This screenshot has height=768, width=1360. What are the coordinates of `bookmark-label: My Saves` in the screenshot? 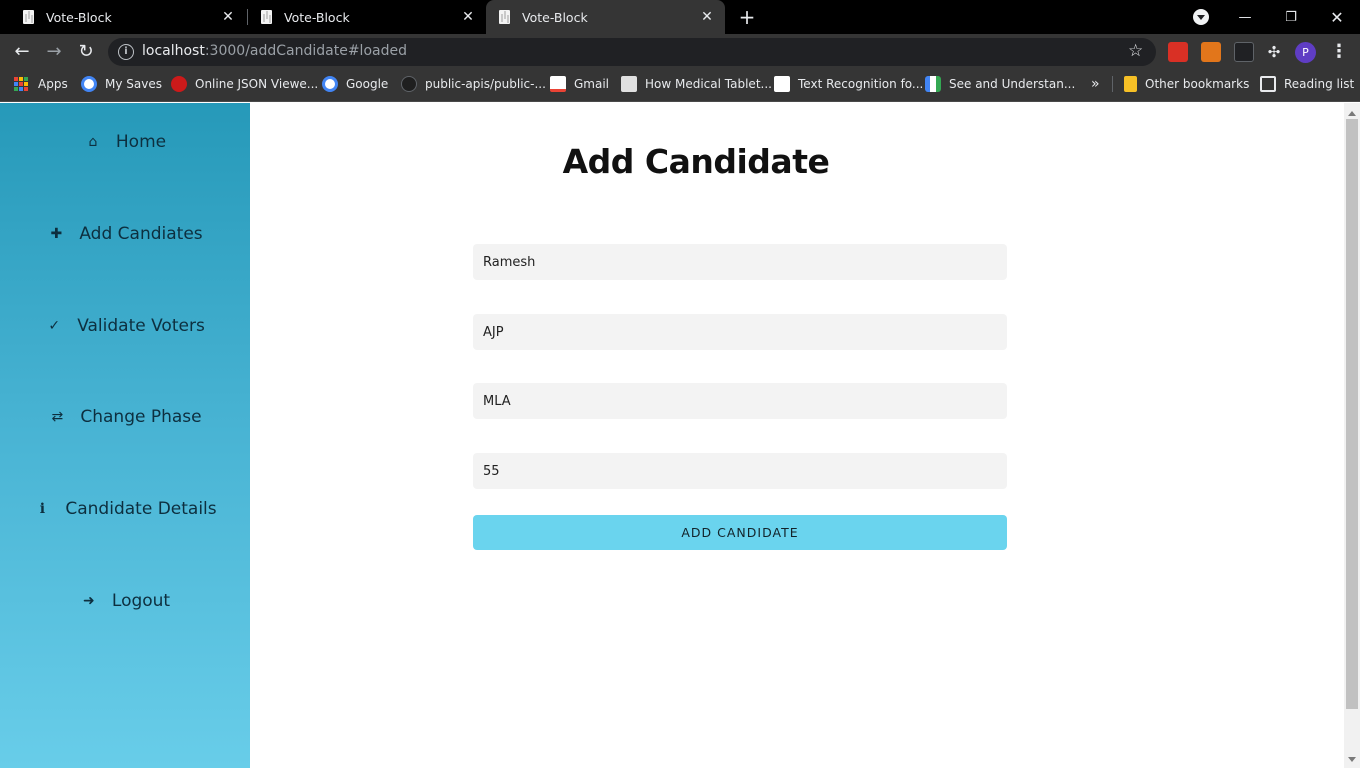 It's located at (133, 84).